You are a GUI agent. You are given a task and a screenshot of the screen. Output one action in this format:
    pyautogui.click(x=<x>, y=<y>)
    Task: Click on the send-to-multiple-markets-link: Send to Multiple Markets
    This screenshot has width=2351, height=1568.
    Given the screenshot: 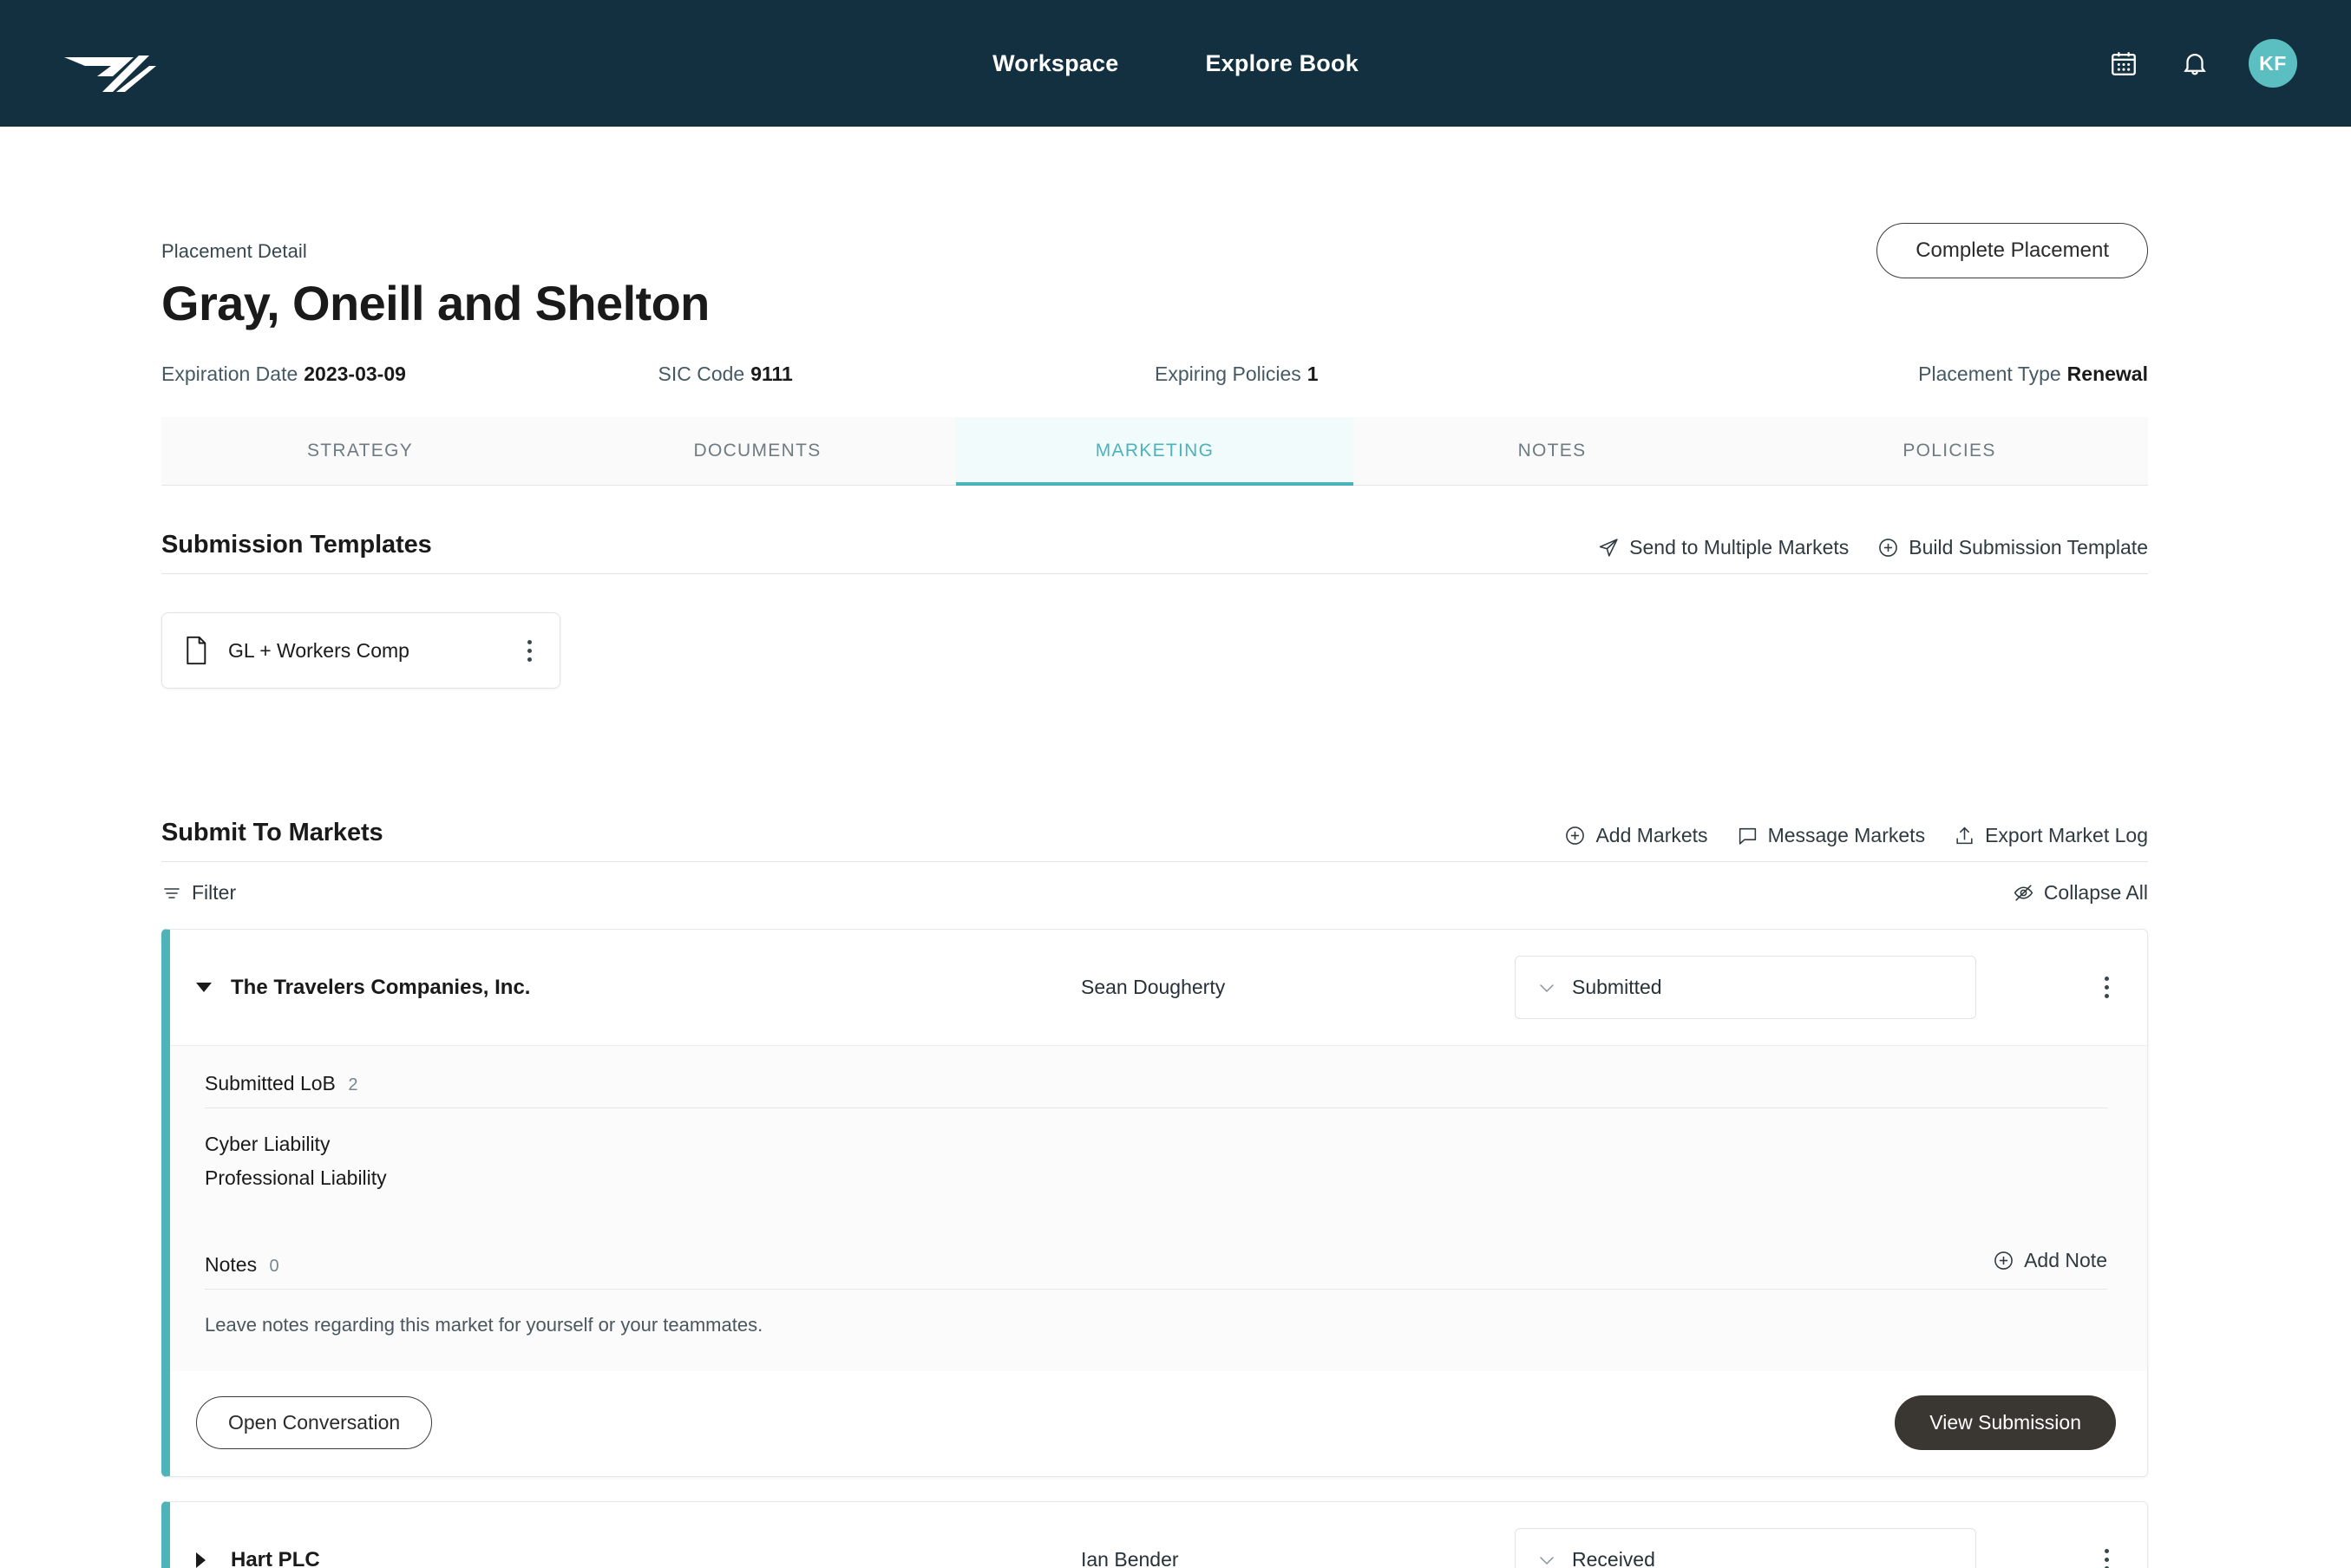 What is the action you would take?
    pyautogui.click(x=1724, y=547)
    